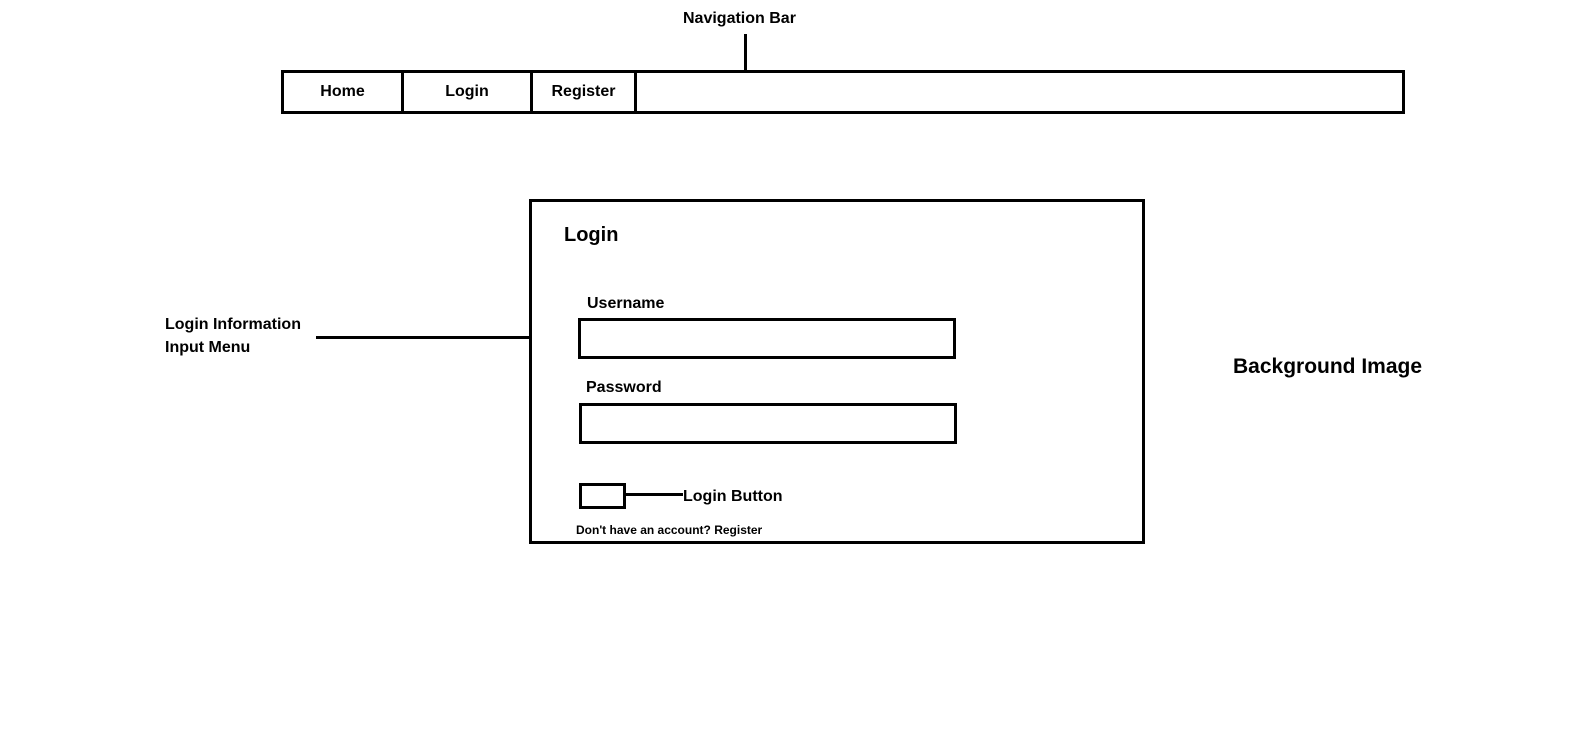 Image resolution: width=1594 pixels, height=755 pixels. Describe the element at coordinates (626, 303) in the screenshot. I see `username-label: Username` at that location.